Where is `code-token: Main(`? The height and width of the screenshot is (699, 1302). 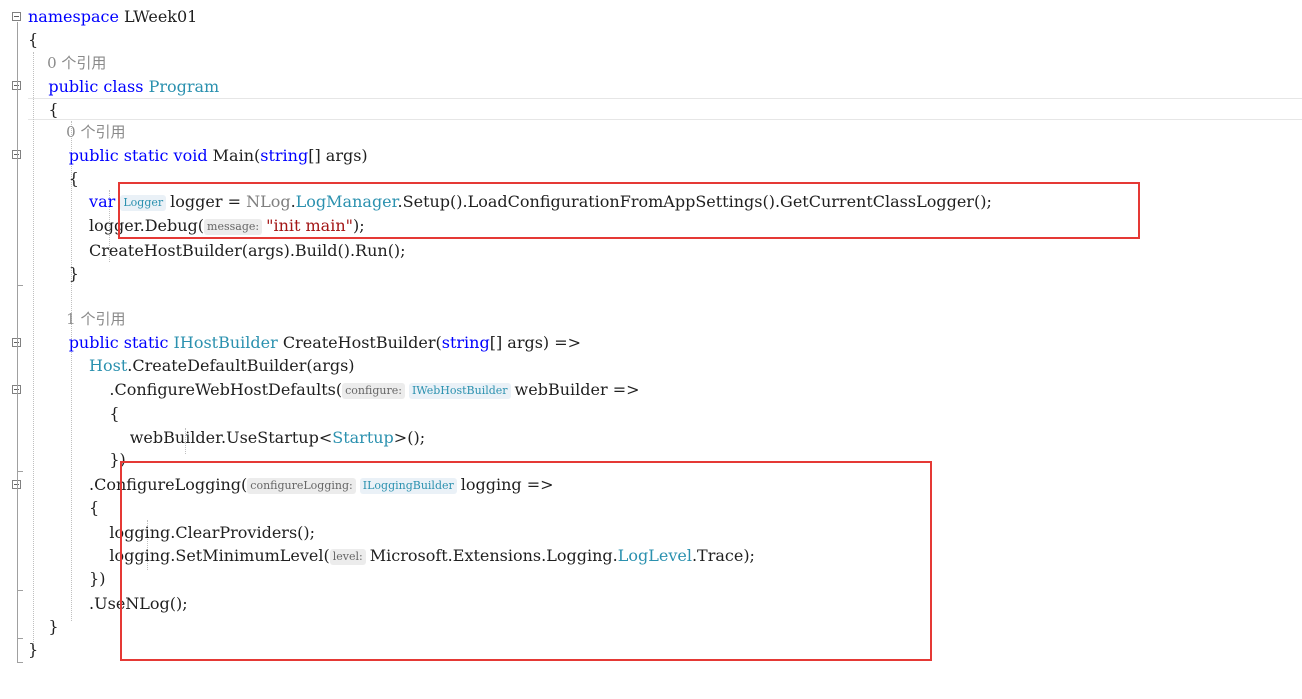
code-token: Main( is located at coordinates (234, 155).